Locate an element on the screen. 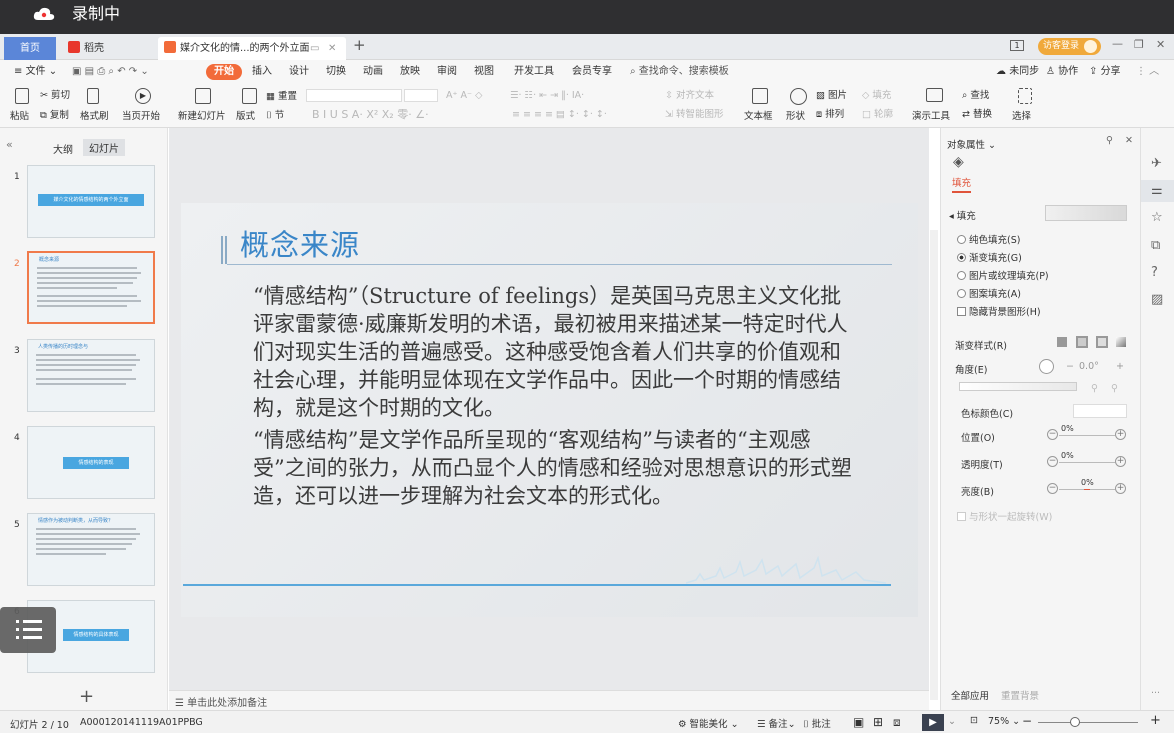 Image resolution: width=1174 pixels, height=733 pixels. cut-button: ✂ 剪切 is located at coordinates (55, 95).